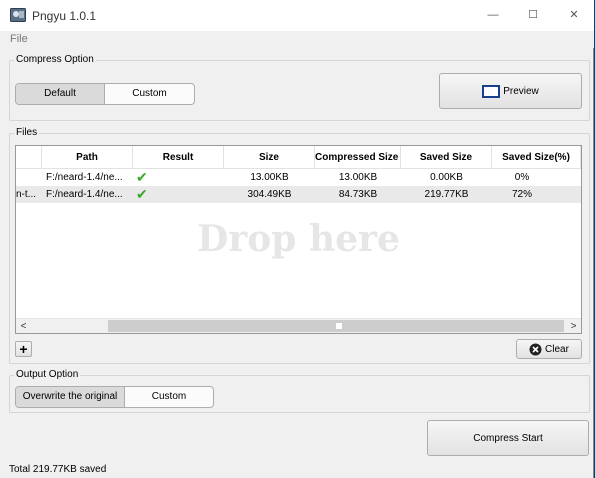 This screenshot has width=595, height=478. I want to click on horizontal-scrollbar: < >, so click(298, 325).